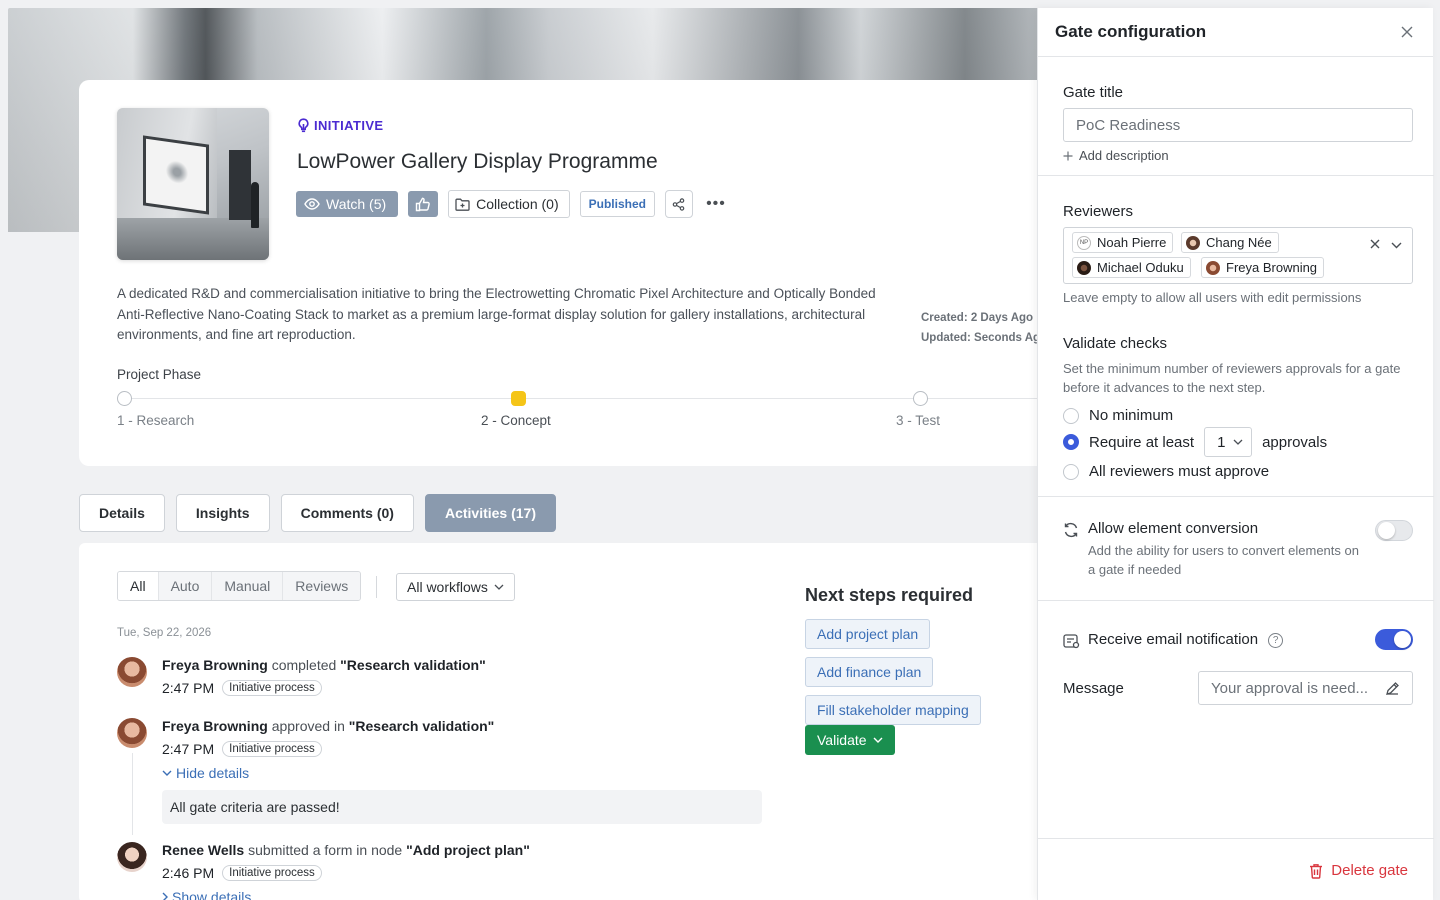 Image resolution: width=1440 pixels, height=900 pixels. What do you see at coordinates (206, 894) in the screenshot?
I see `show-details-link: Show details` at bounding box center [206, 894].